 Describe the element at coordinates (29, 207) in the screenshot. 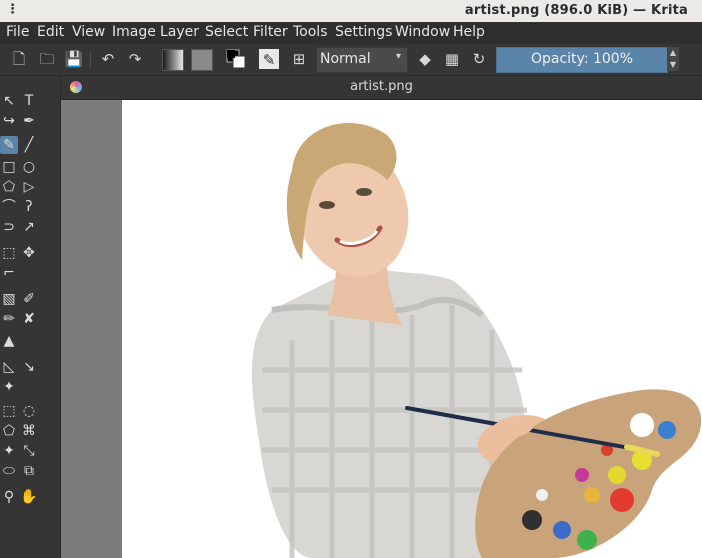

I see `freehand-path-icon: ʔ` at that location.